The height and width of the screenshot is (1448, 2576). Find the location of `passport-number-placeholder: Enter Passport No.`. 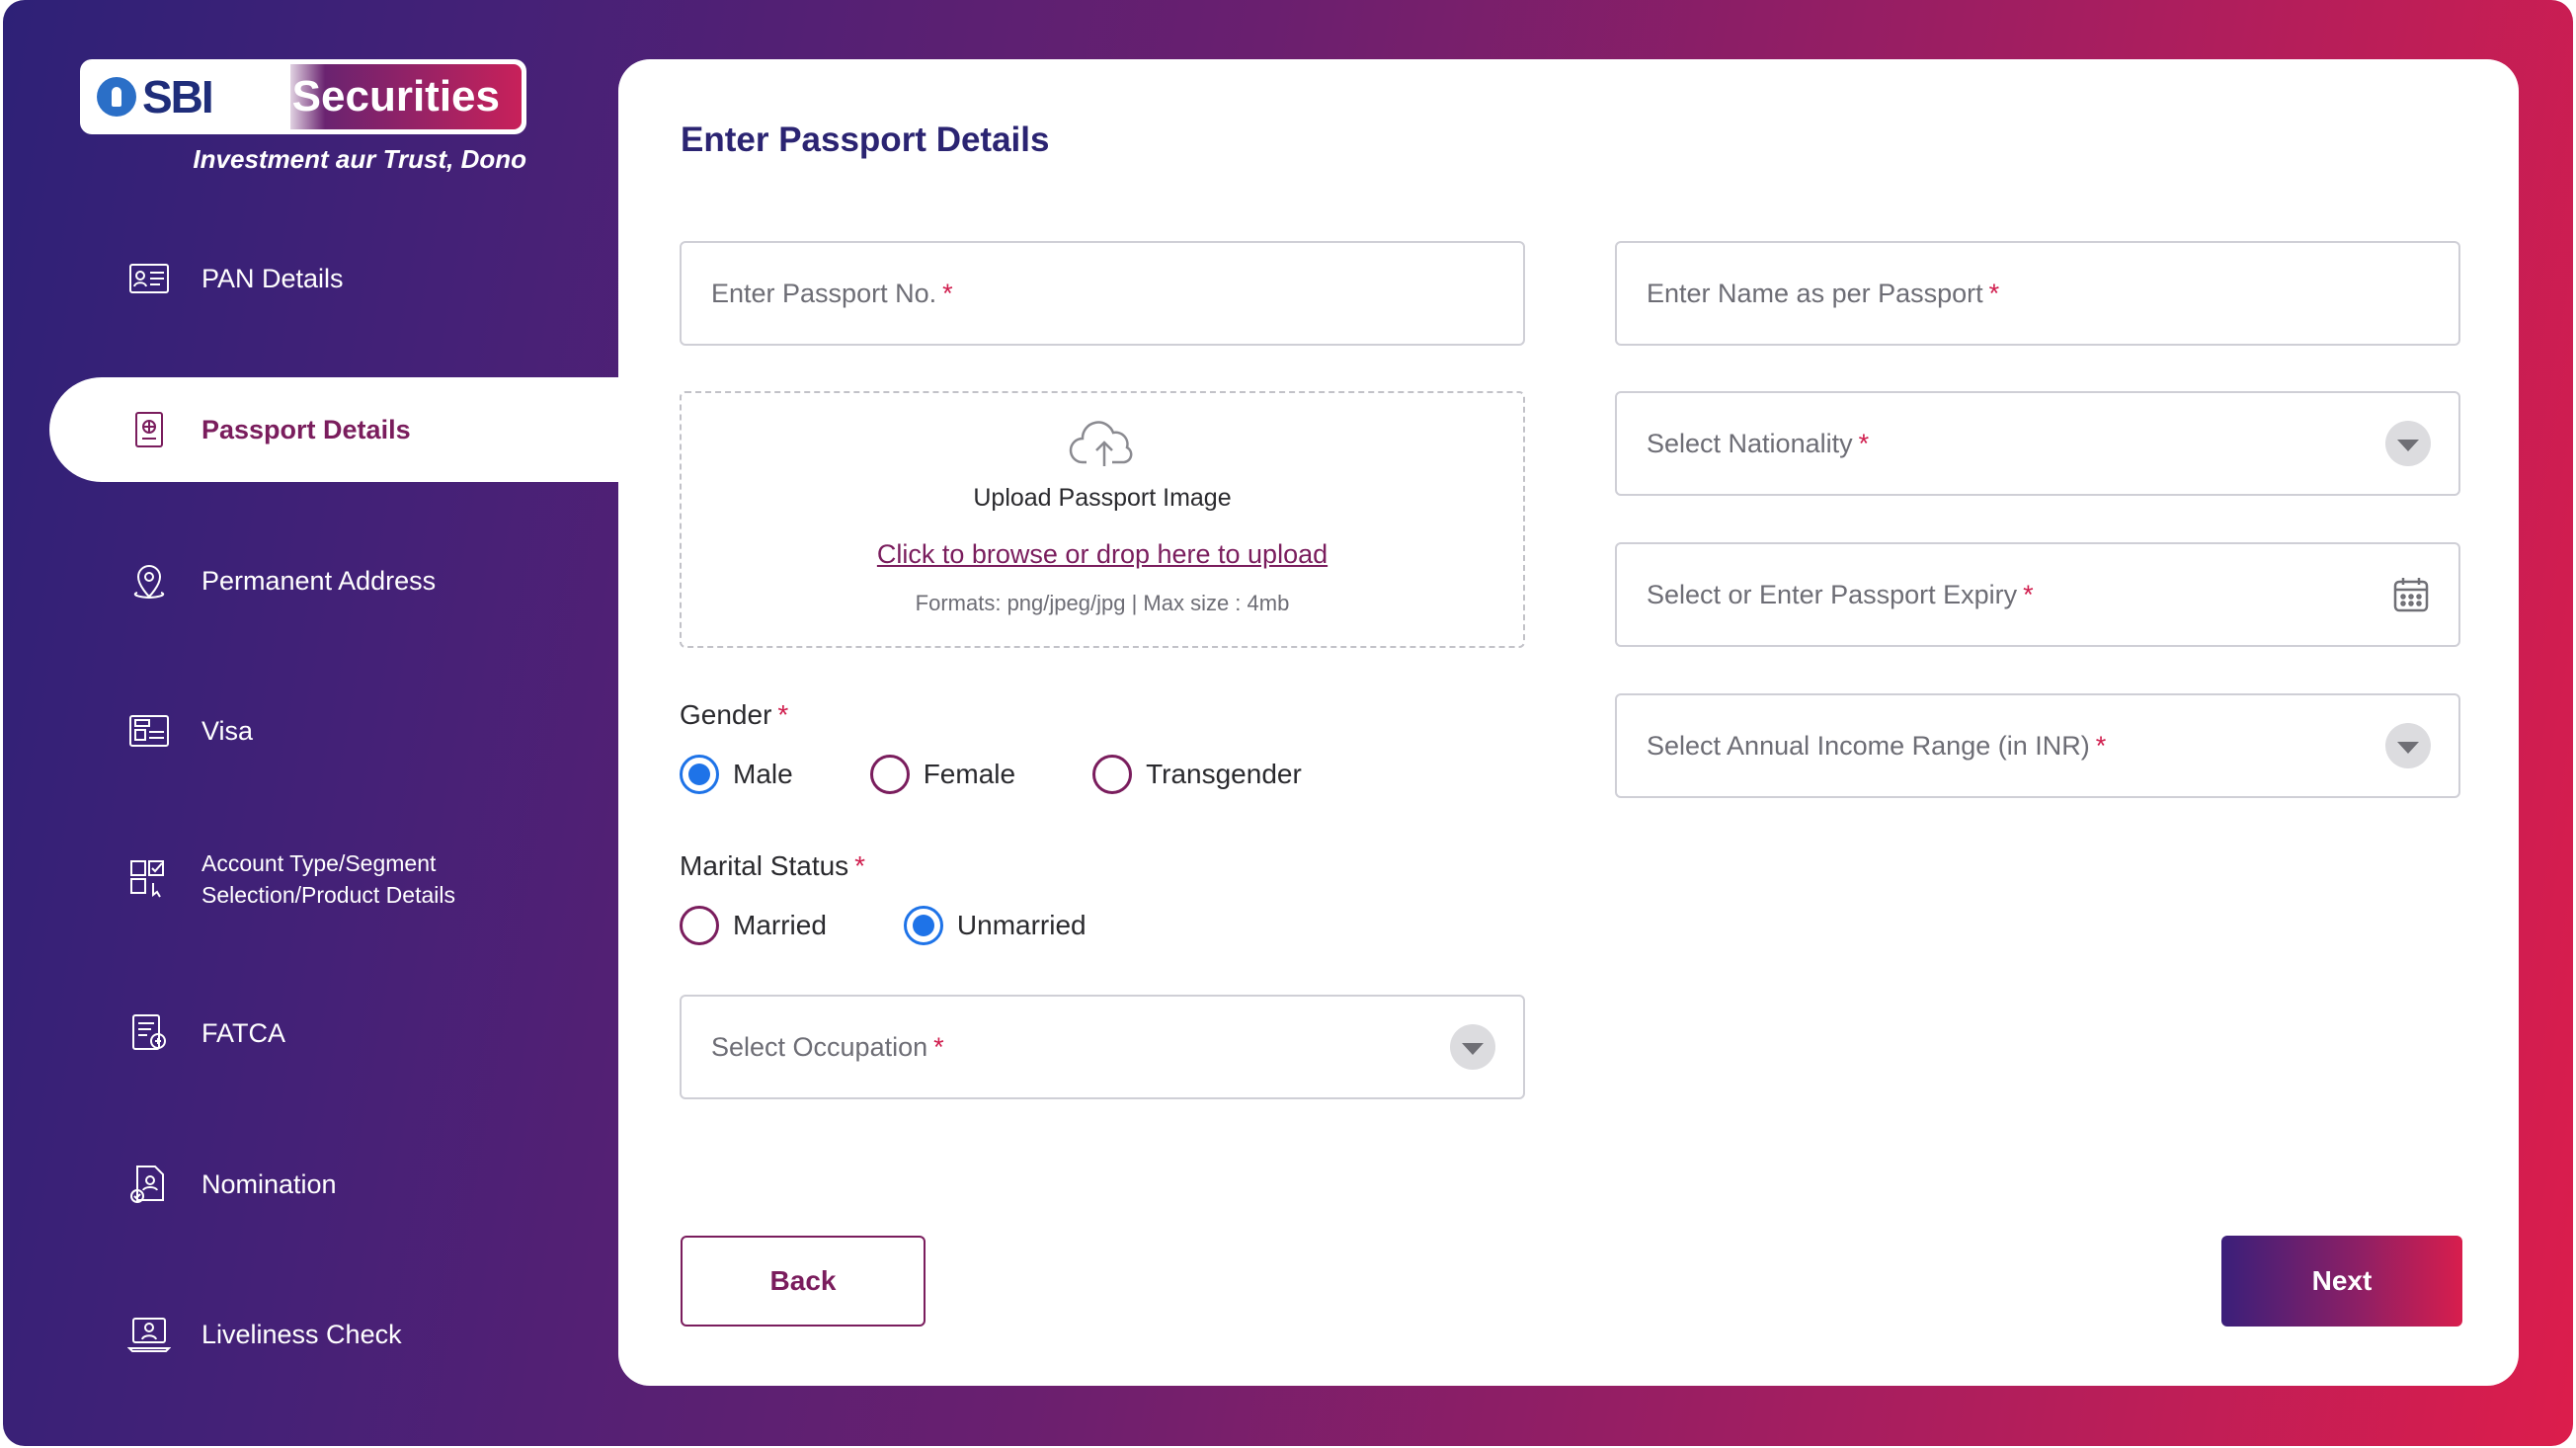

passport-number-placeholder: Enter Passport No. is located at coordinates (824, 293).